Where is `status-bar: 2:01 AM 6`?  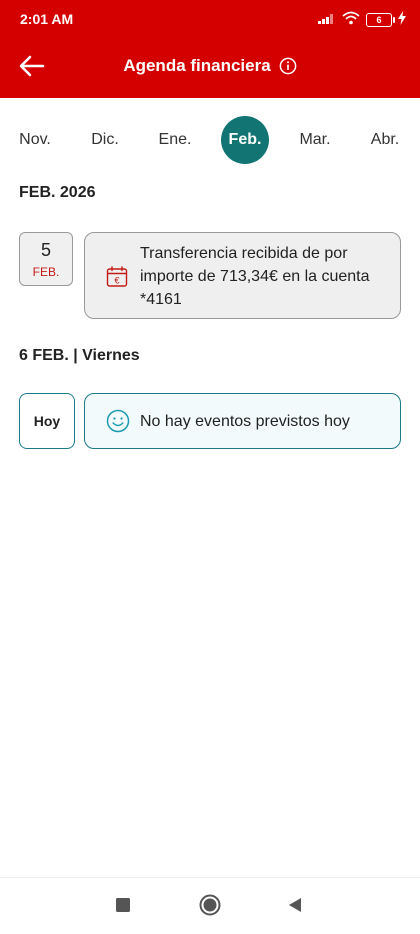
status-bar: 2:01 AM 6 is located at coordinates (210, 19).